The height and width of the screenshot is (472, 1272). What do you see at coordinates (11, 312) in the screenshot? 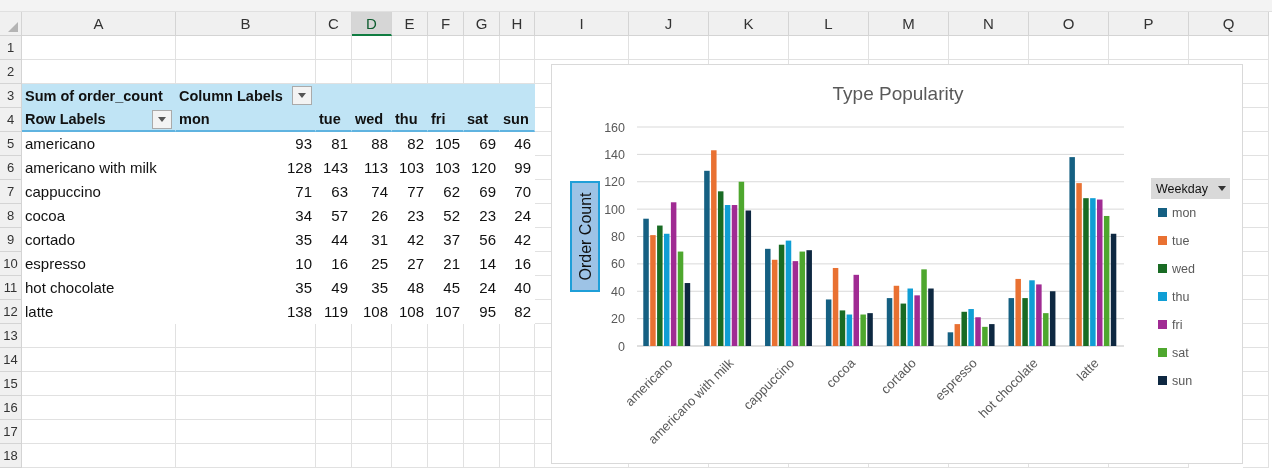
I see `row-header: 12` at bounding box center [11, 312].